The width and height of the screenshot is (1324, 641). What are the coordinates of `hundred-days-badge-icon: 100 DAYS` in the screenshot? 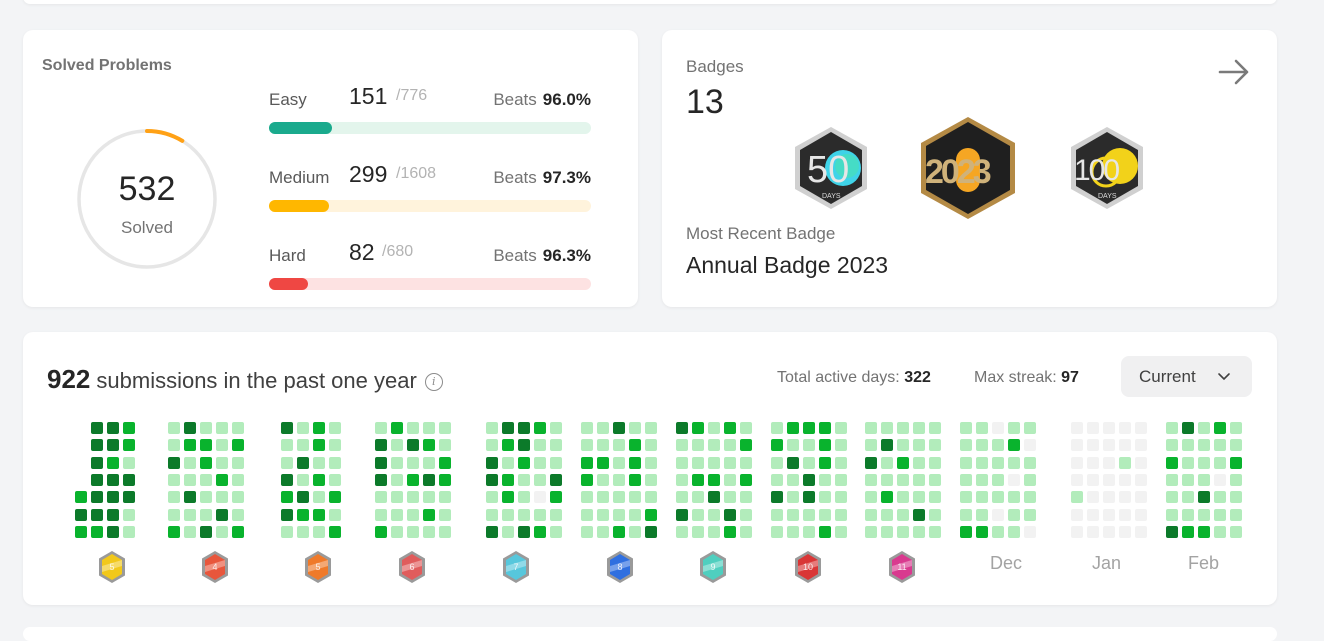 It's located at (1107, 168).